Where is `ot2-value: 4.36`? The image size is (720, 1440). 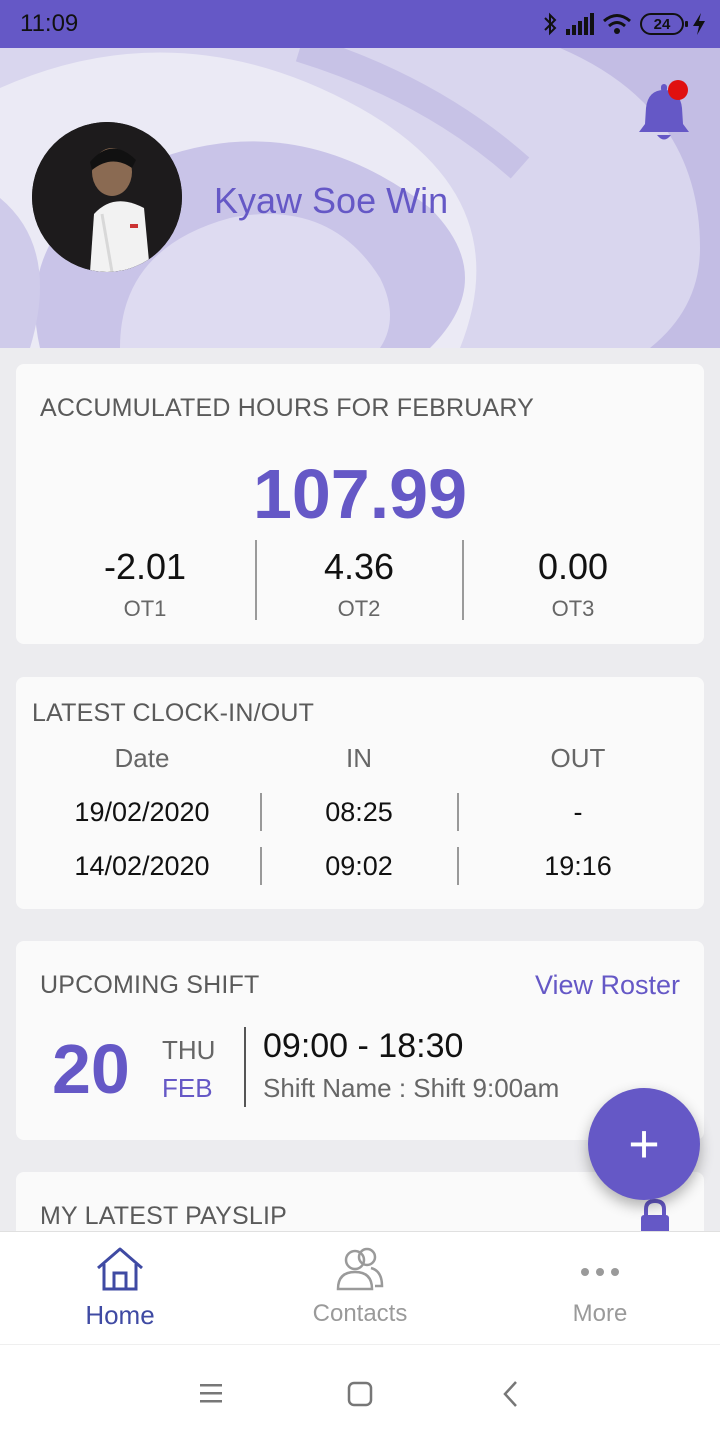
ot2-value: 4.36 is located at coordinates (359, 566).